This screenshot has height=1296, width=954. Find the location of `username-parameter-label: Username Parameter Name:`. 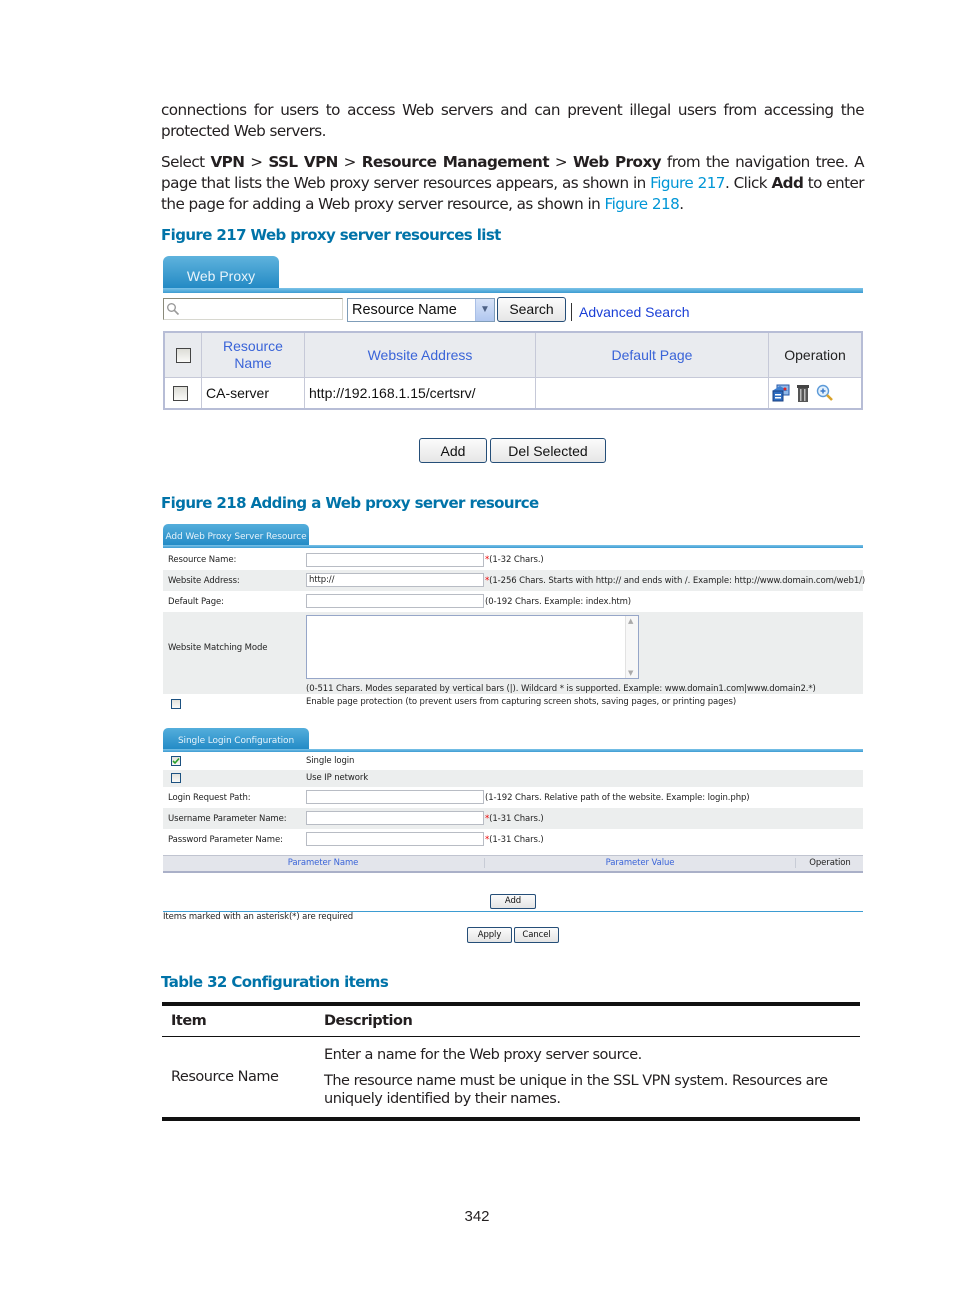

username-parameter-label: Username Parameter Name: is located at coordinates (227, 819).